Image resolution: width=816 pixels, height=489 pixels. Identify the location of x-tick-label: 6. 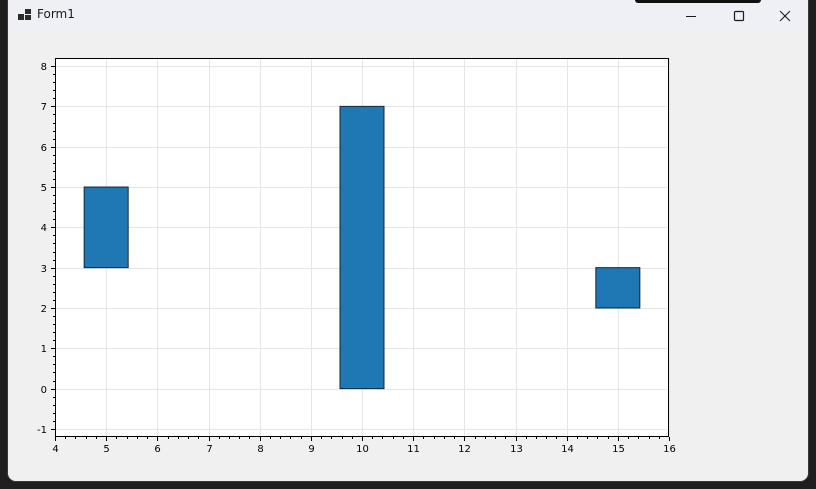
(157, 449).